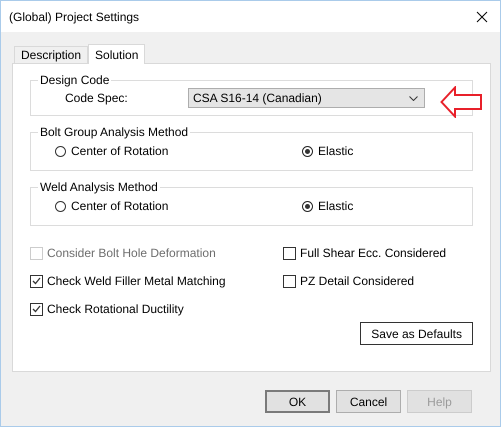 The width and height of the screenshot is (501, 427). What do you see at coordinates (297, 401) in the screenshot?
I see `dialog-button: OK` at bounding box center [297, 401].